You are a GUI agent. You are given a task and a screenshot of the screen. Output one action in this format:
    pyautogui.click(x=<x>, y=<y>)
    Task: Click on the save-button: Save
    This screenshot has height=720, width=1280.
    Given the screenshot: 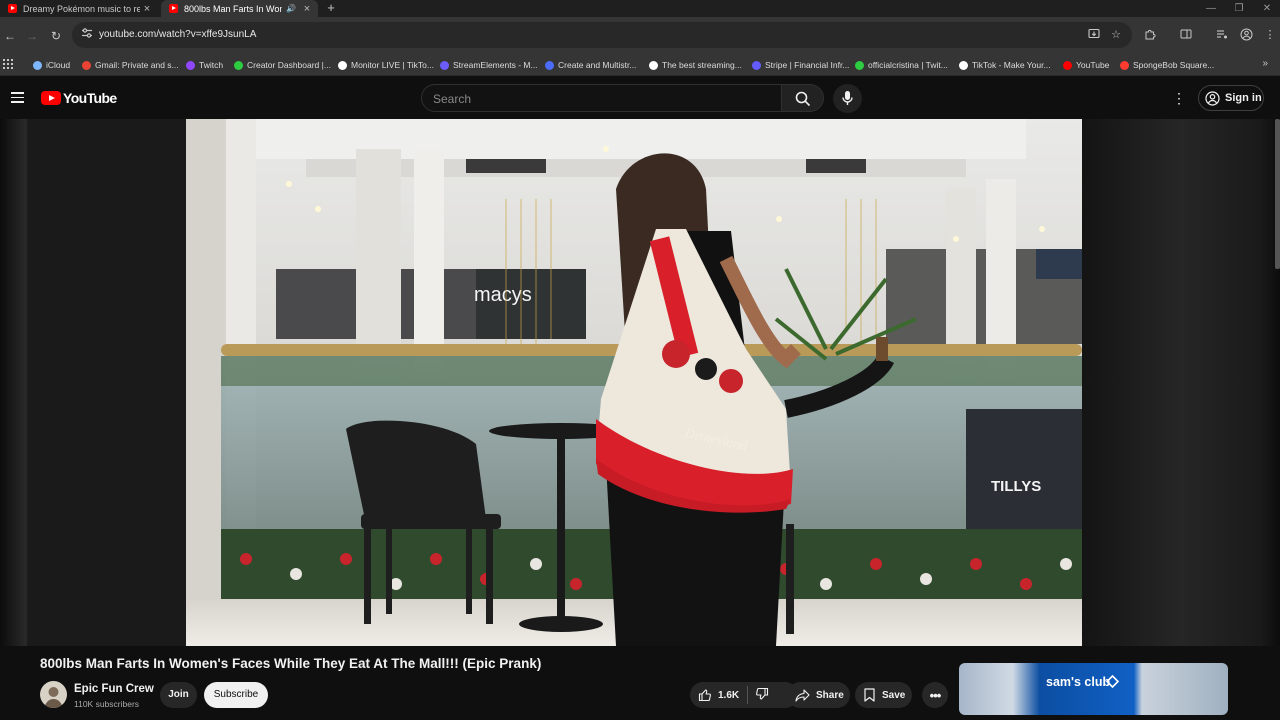 What is the action you would take?
    pyautogui.click(x=883, y=695)
    